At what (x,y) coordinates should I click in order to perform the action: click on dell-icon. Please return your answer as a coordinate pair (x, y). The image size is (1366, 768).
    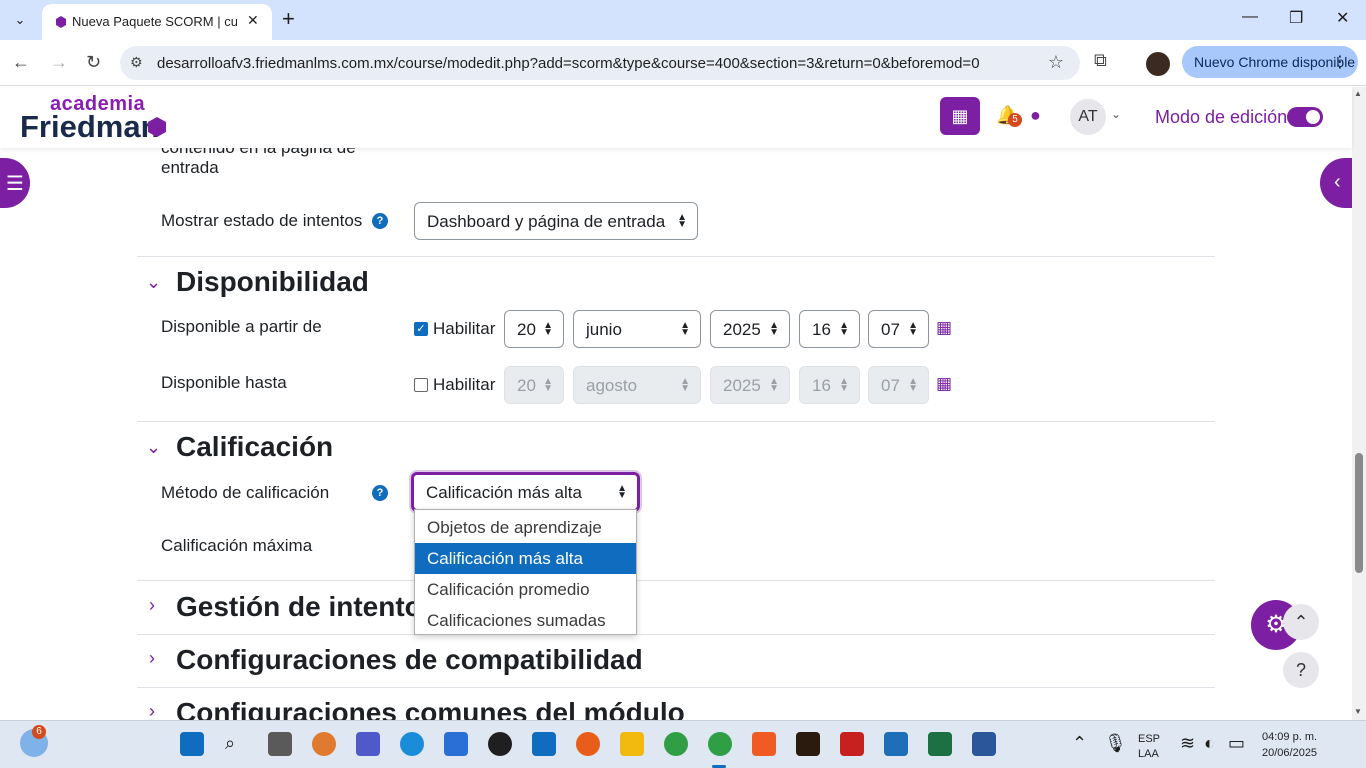
    Looking at the image, I should click on (500, 744).